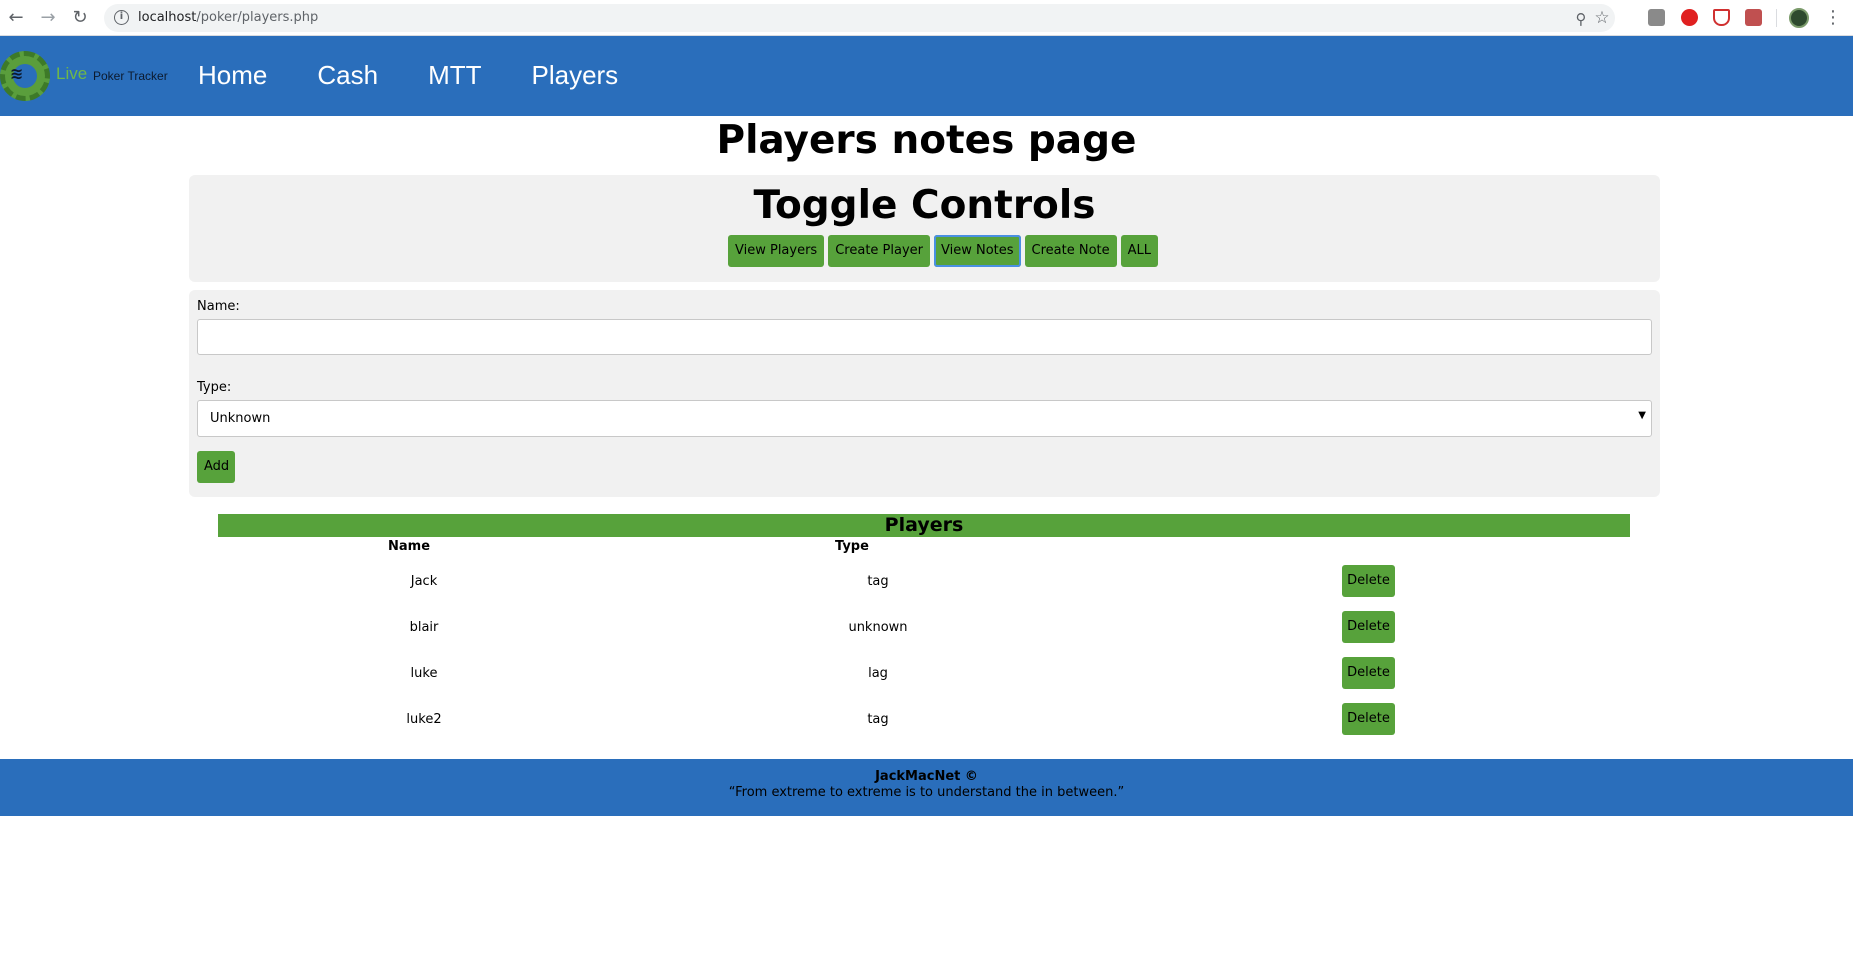 Image resolution: width=1853 pixels, height=977 pixels. Describe the element at coordinates (924, 525) in the screenshot. I see `players-table-title: Players` at that location.